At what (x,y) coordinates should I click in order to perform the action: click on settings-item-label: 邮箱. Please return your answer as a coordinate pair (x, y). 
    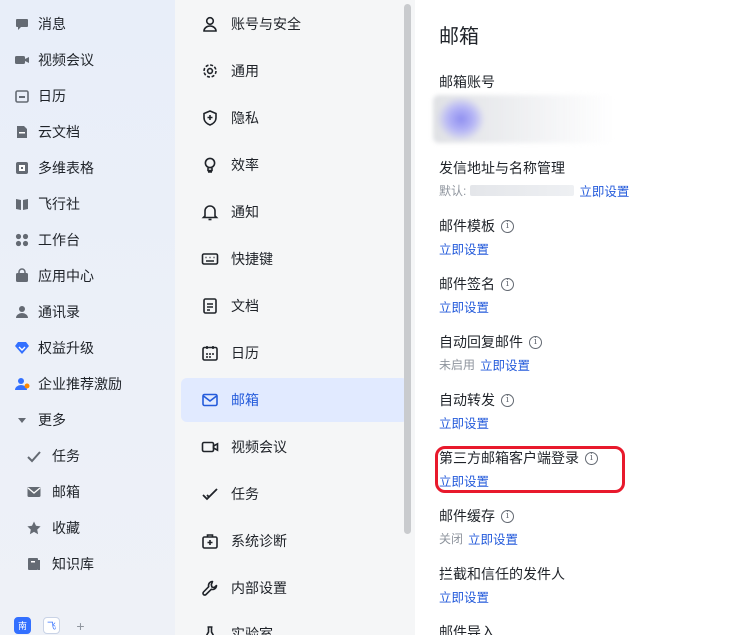
    Looking at the image, I should click on (245, 400).